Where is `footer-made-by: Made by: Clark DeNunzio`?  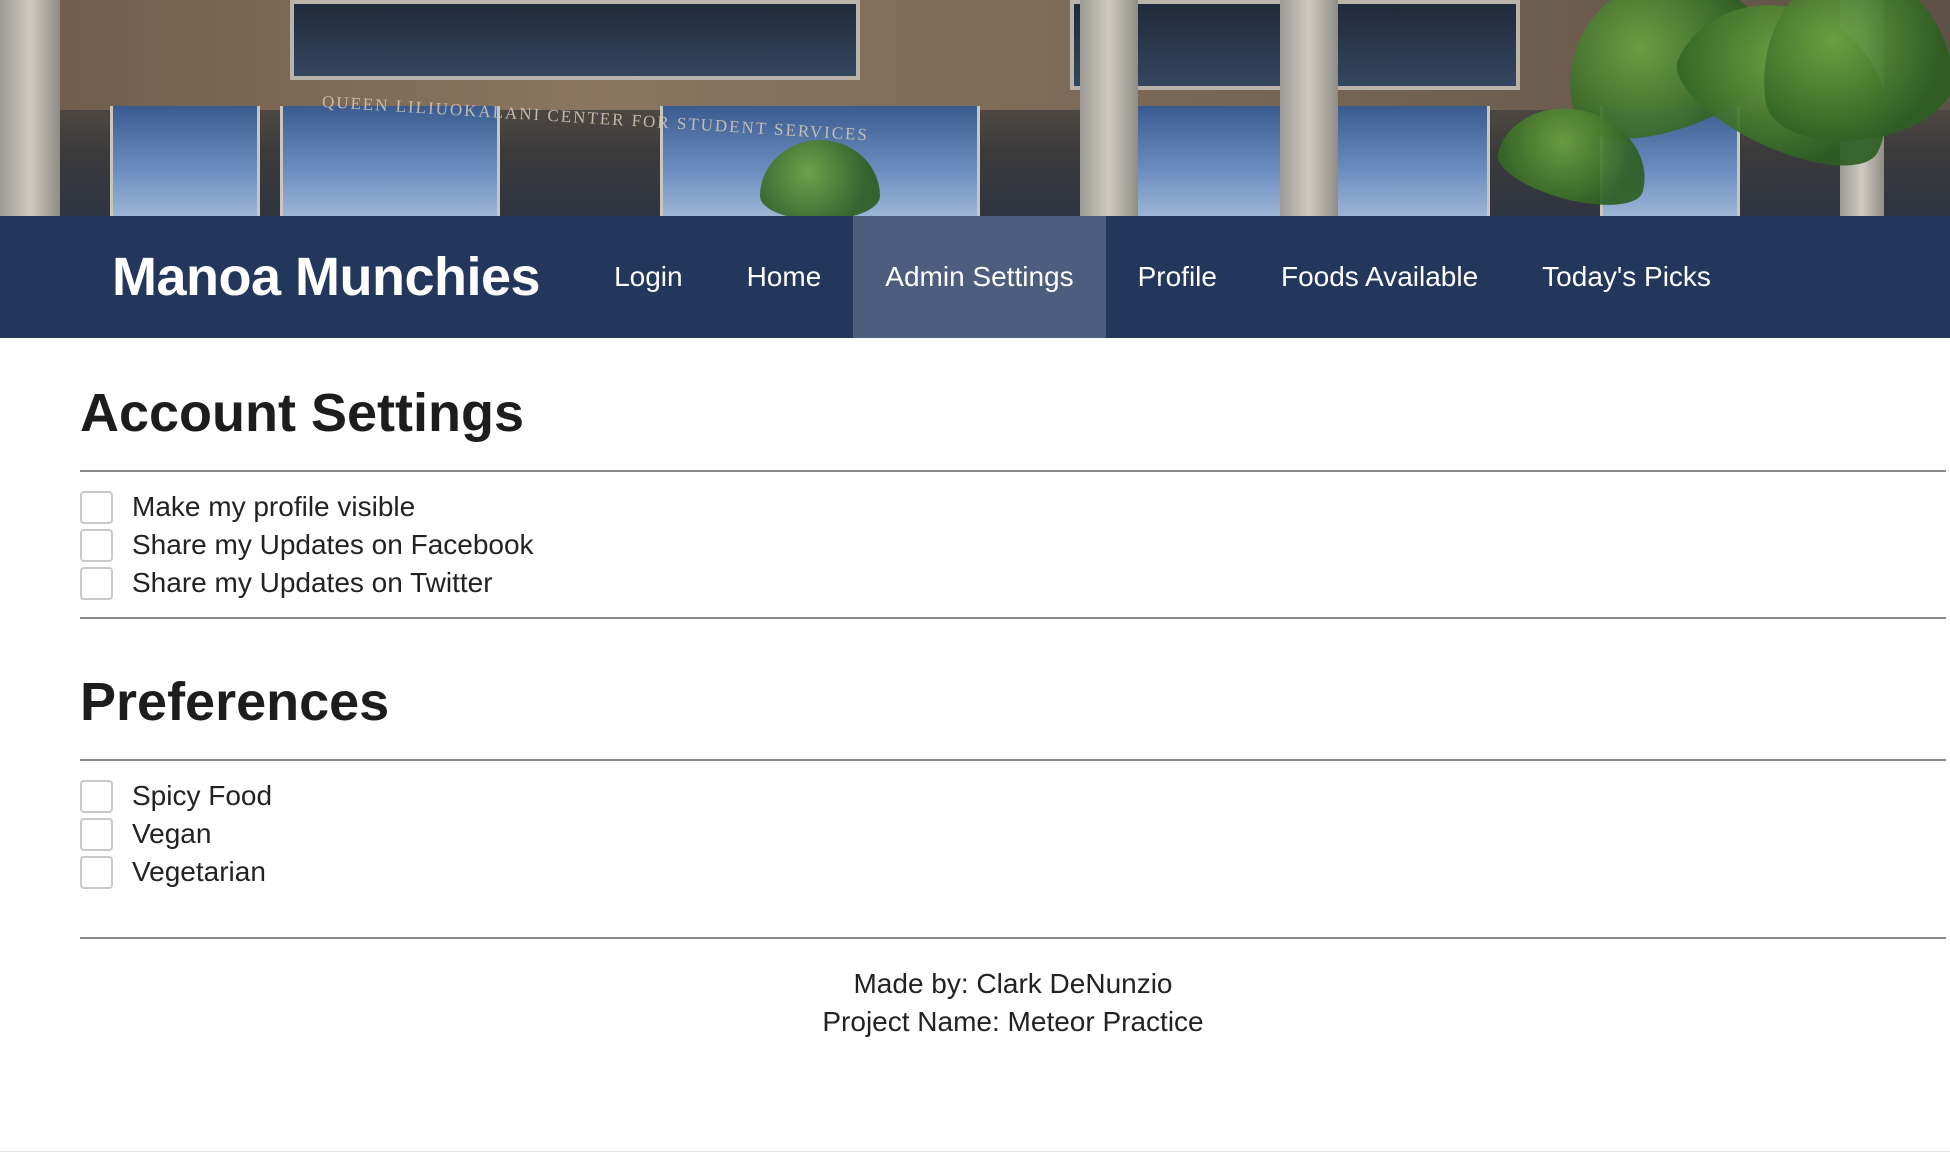 footer-made-by: Made by: Clark DeNunzio is located at coordinates (1013, 983).